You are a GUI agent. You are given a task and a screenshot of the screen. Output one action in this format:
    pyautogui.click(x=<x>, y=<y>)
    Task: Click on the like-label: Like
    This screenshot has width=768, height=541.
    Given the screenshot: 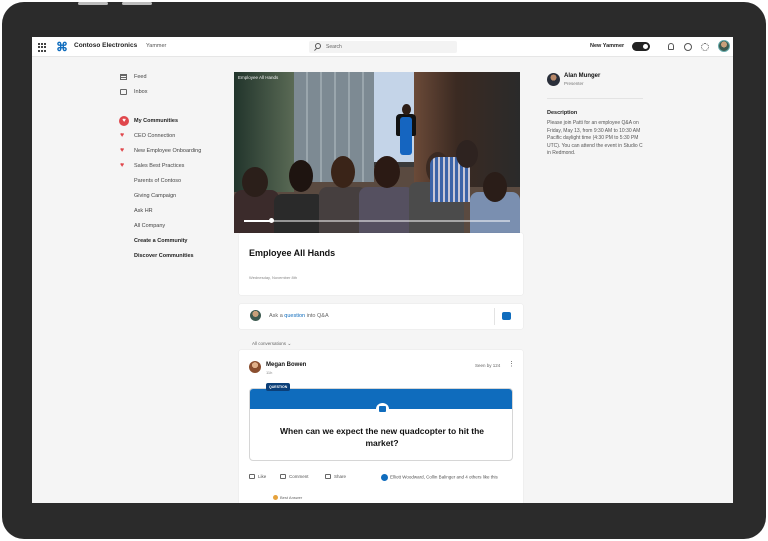 What is the action you would take?
    pyautogui.click(x=262, y=476)
    